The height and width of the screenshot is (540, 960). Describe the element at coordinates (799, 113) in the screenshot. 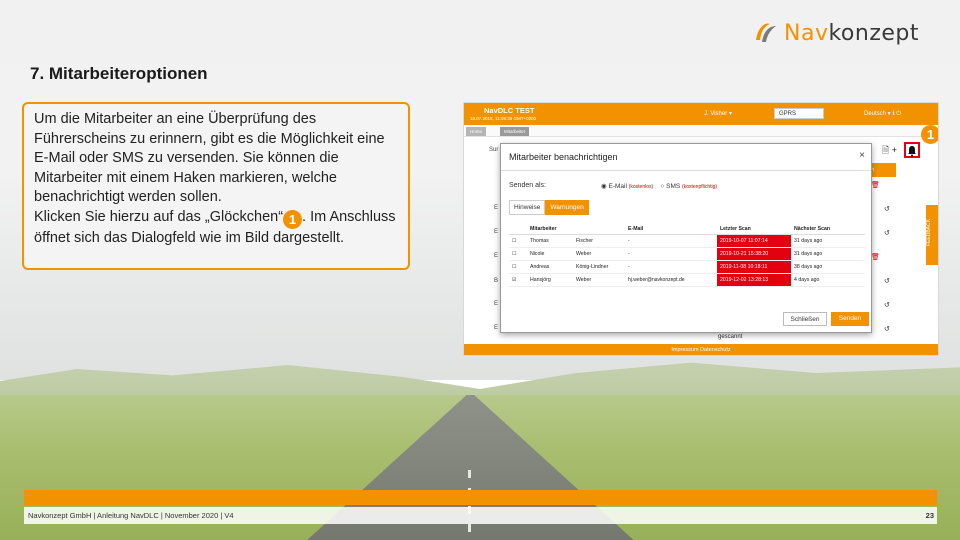

I see `gprs-select: GPRS` at that location.